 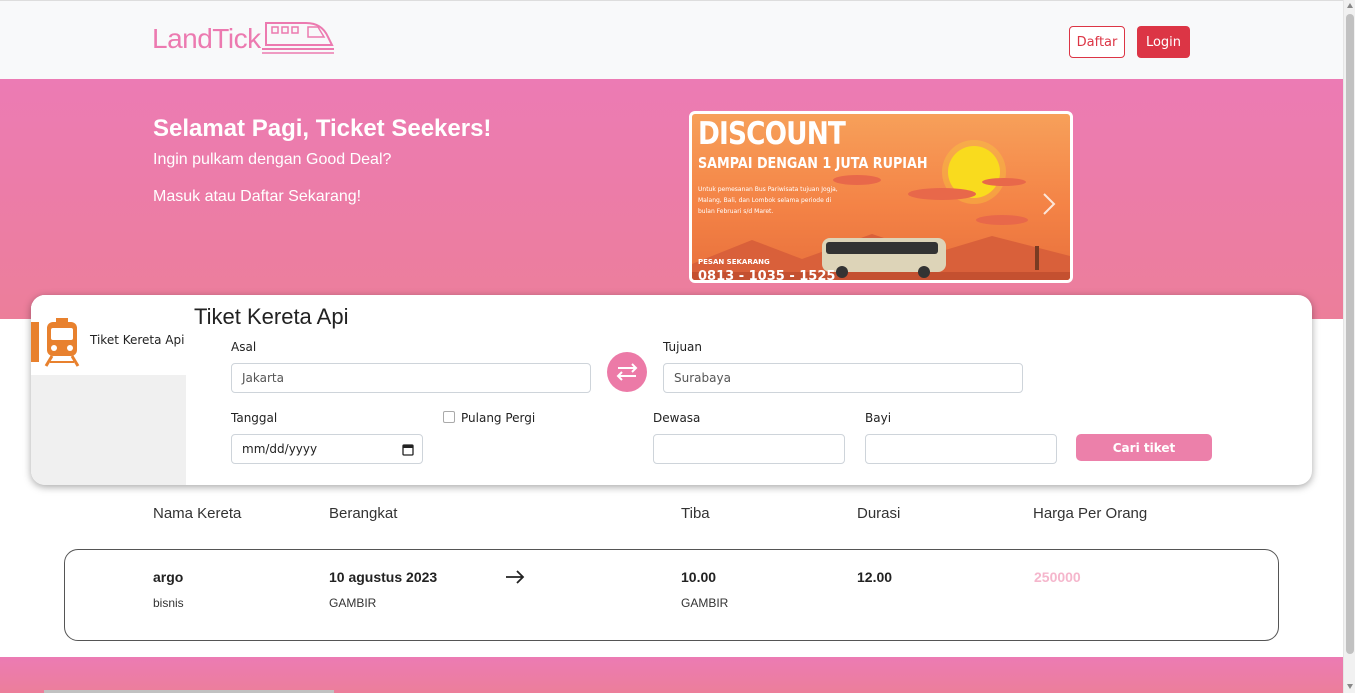 I want to click on vertical-scrollbar, so click(x=1349, y=346).